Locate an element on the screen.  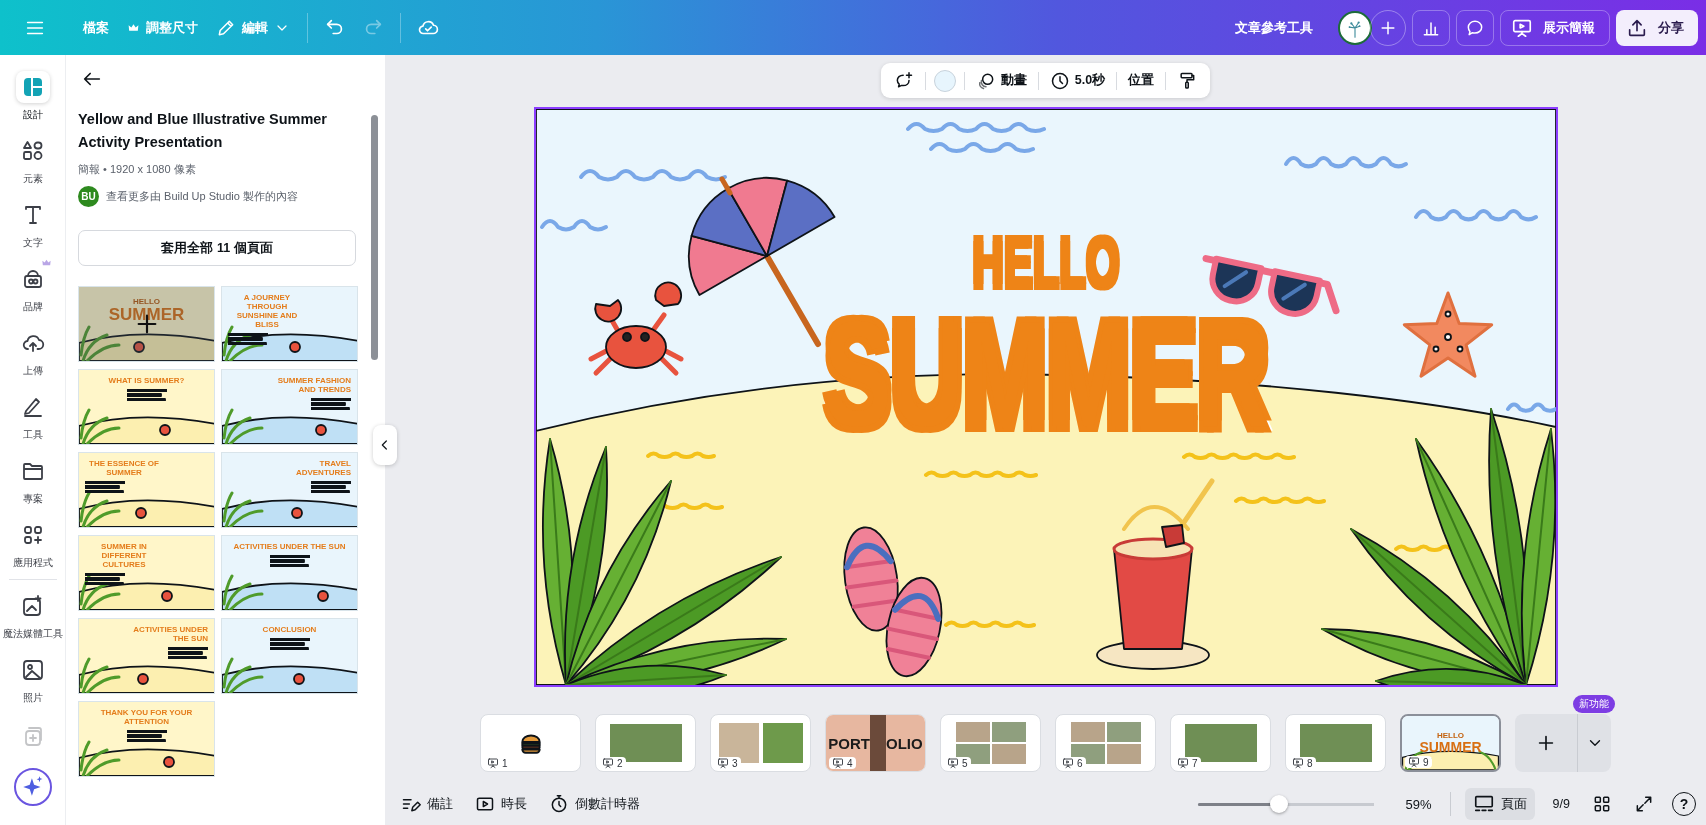
thumbnail-title: CONCLUSION is located at coordinates (289, 629).